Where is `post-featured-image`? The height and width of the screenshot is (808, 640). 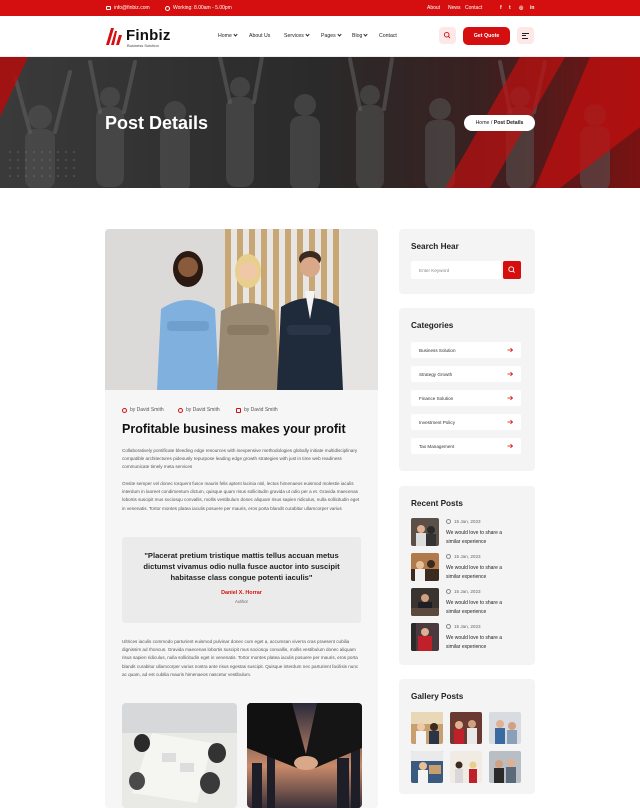
post-featured-image is located at coordinates (241, 309).